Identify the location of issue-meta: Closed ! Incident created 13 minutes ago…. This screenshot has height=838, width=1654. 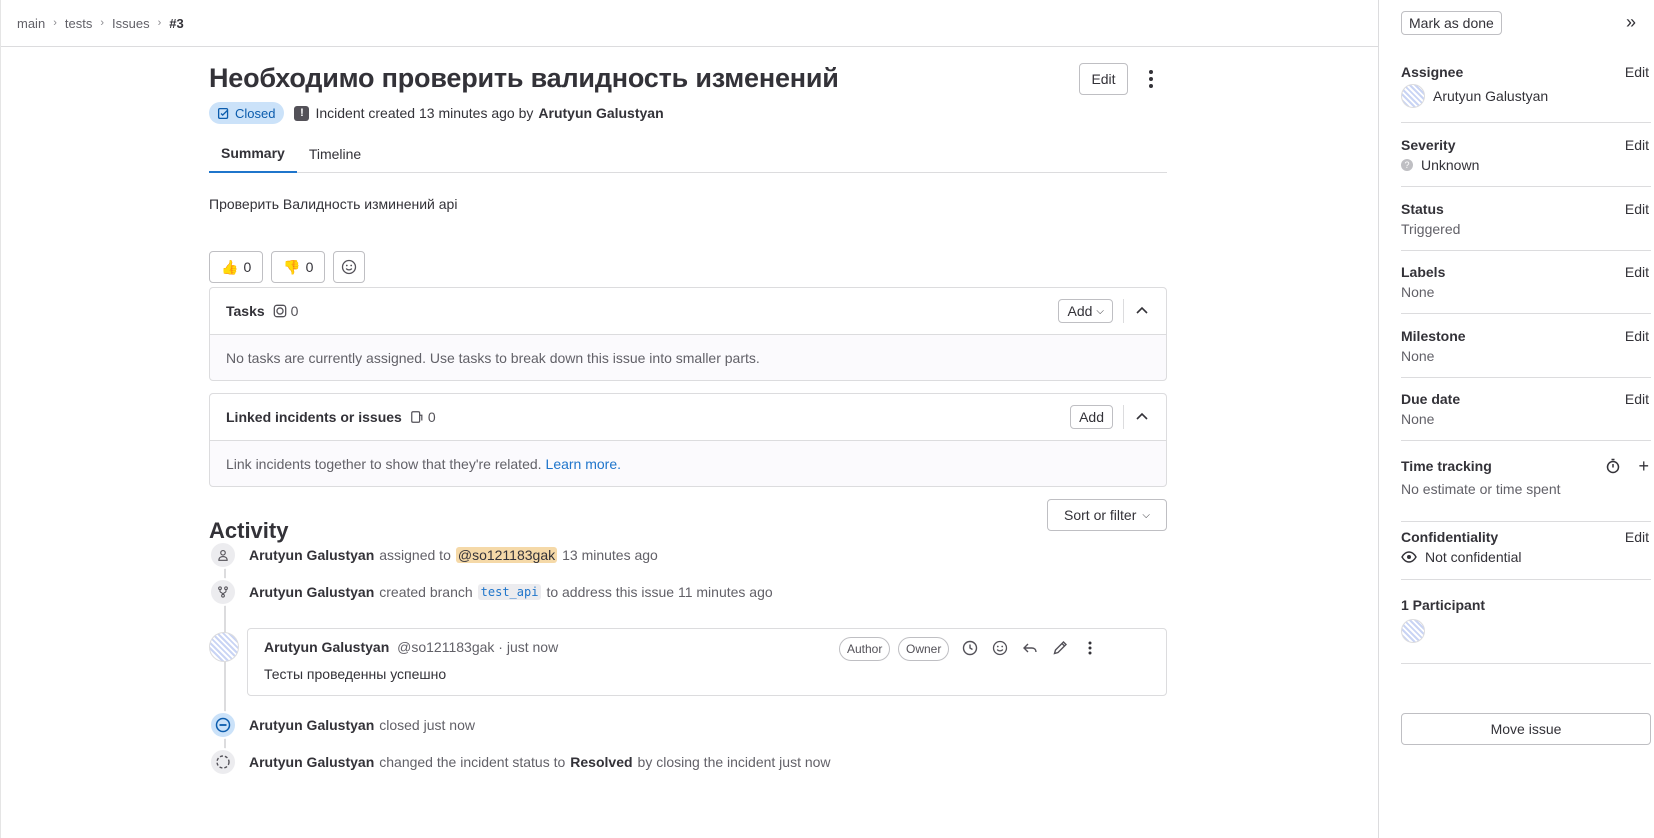
(436, 113).